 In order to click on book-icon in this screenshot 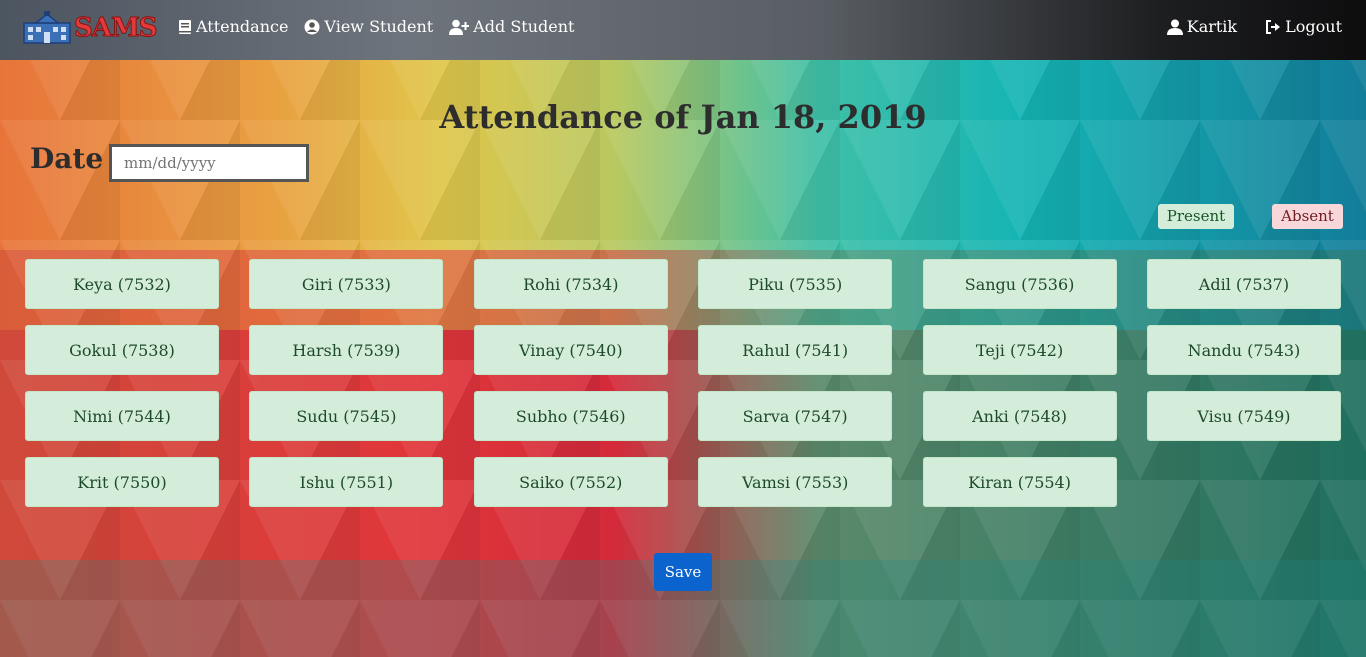, I will do `click(185, 26)`.